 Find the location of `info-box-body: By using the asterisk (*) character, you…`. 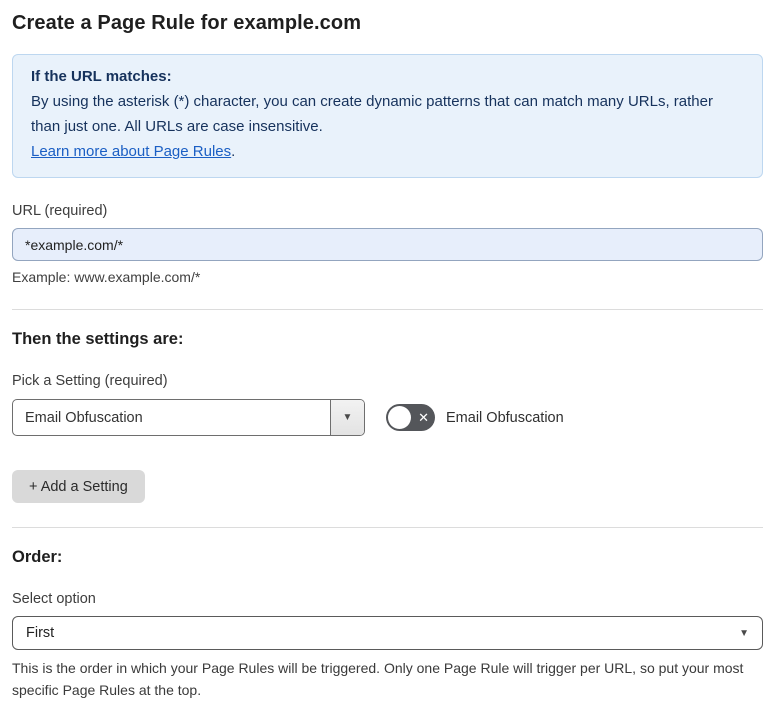

info-box-body: By using the asterisk (*) character, you… is located at coordinates (372, 114).